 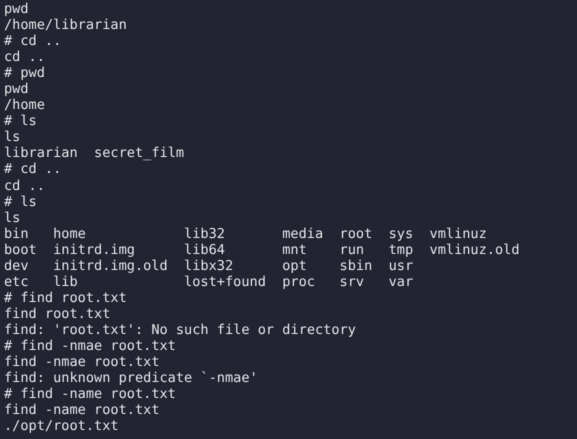 What do you see at coordinates (209, 266) in the screenshot?
I see `file-name: libx32` at bounding box center [209, 266].